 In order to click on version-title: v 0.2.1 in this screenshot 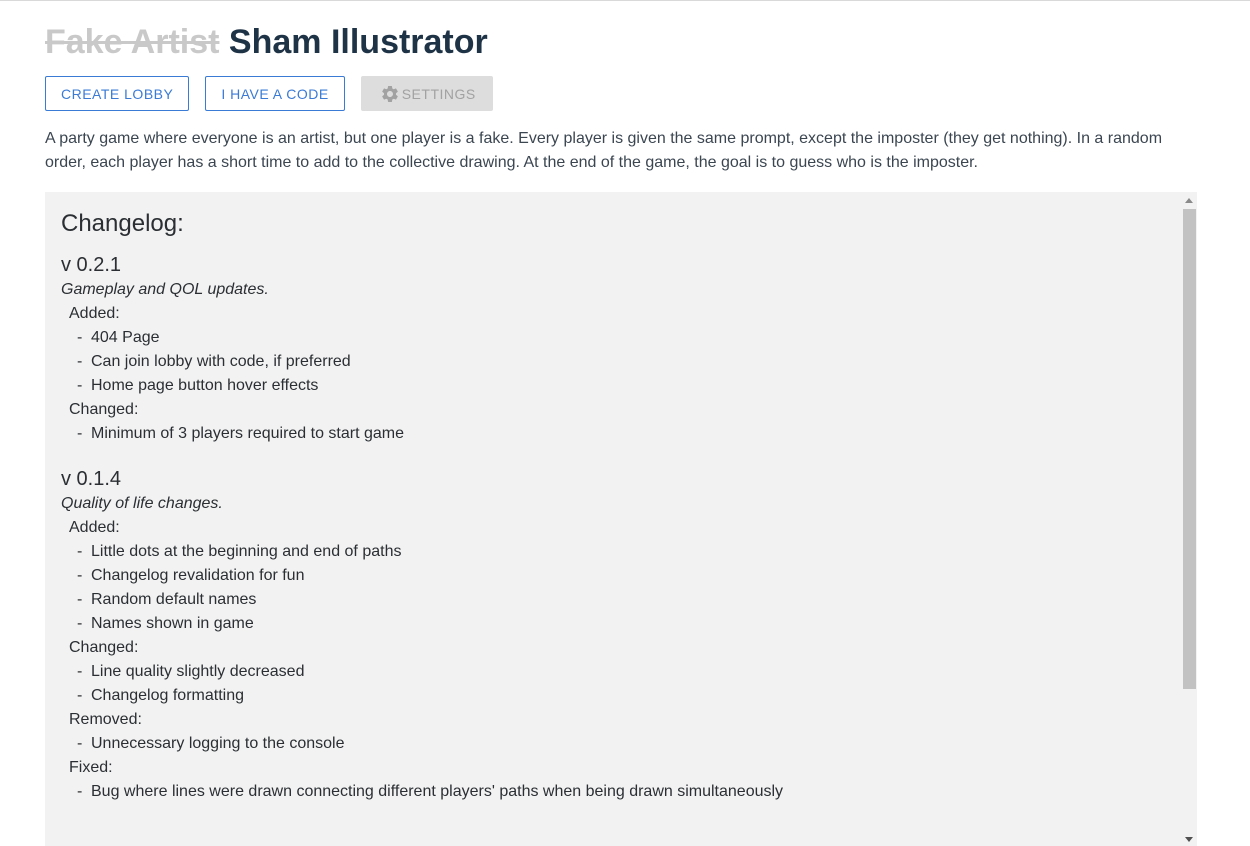, I will do `click(91, 265)`.